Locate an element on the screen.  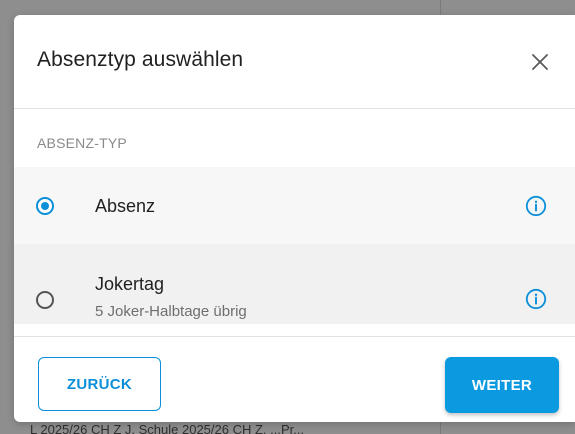
next-button: WEITER is located at coordinates (502, 385).